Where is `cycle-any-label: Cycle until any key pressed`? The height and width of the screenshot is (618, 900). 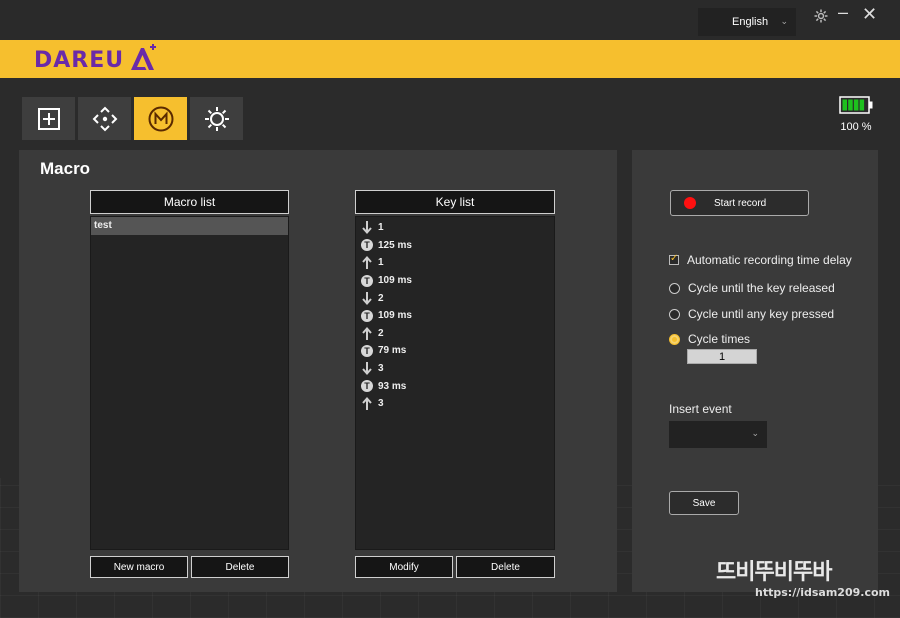 cycle-any-label: Cycle until any key pressed is located at coordinates (761, 314).